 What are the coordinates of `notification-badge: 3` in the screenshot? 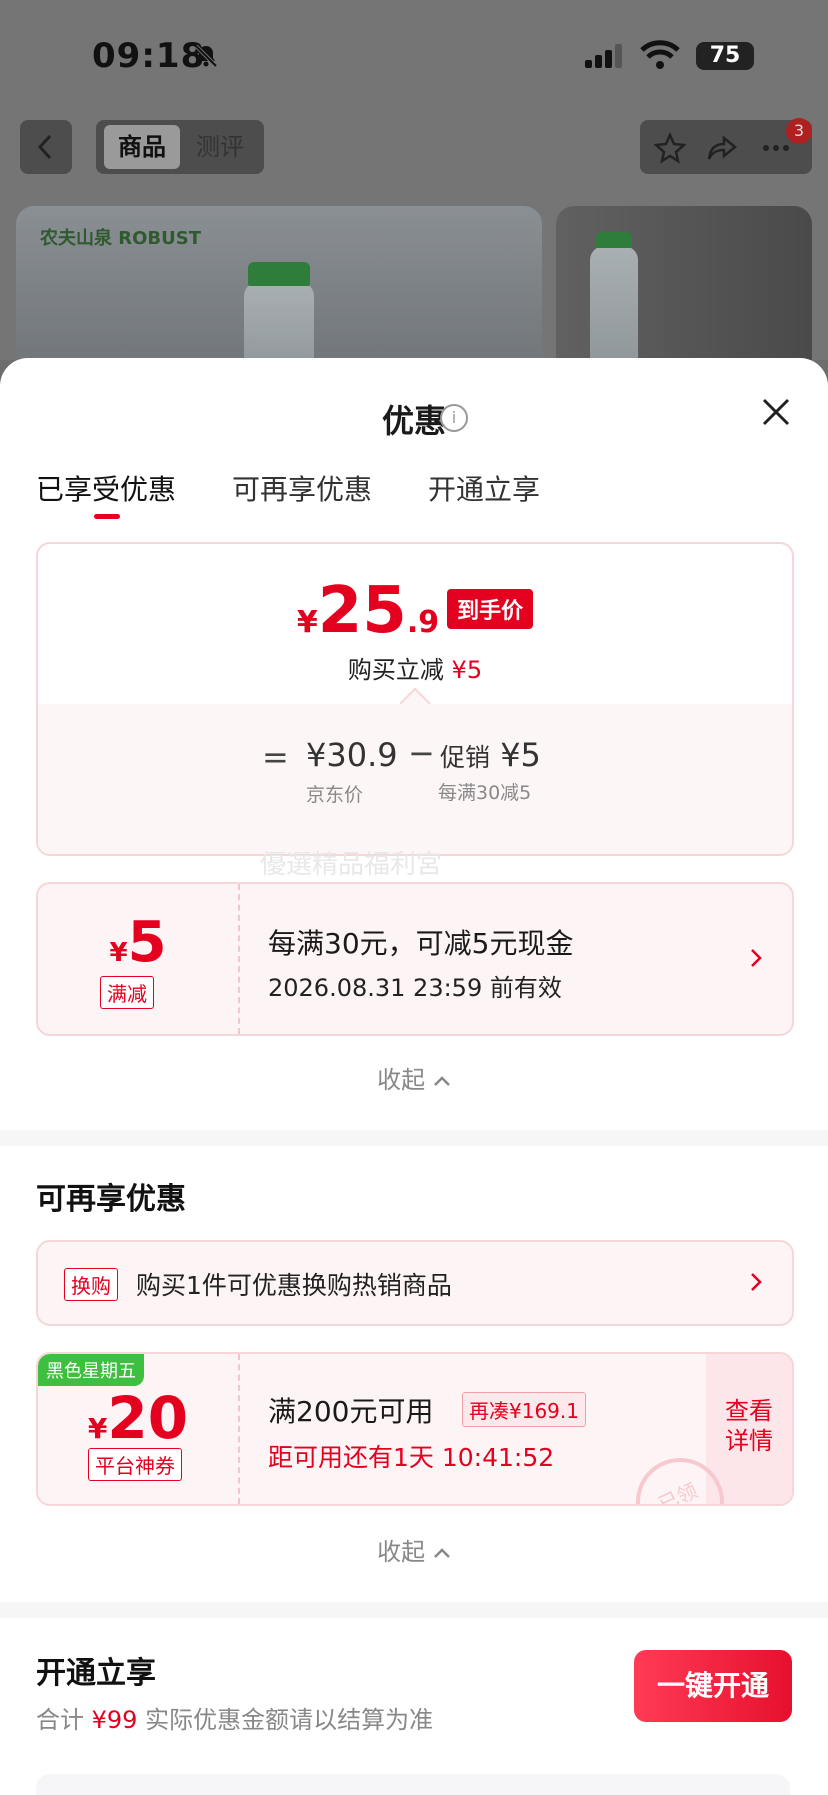 It's located at (799, 131).